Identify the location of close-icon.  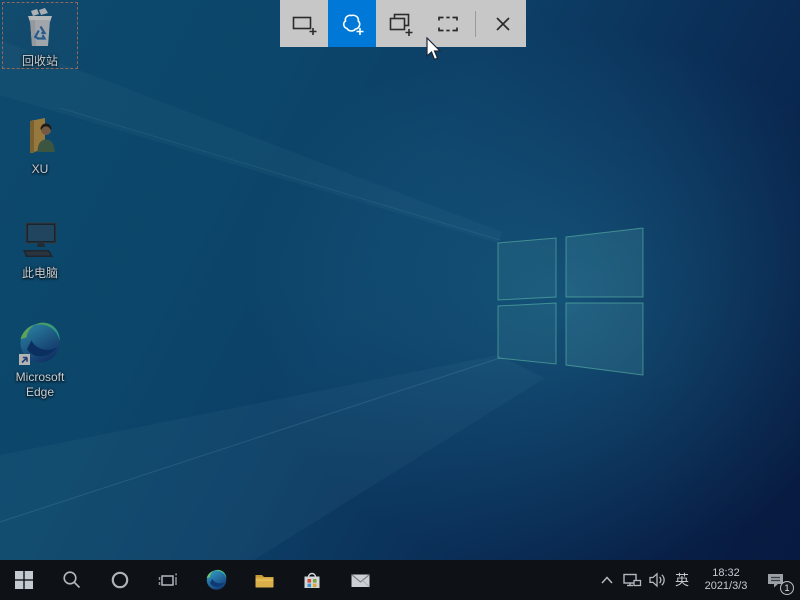
(502, 23).